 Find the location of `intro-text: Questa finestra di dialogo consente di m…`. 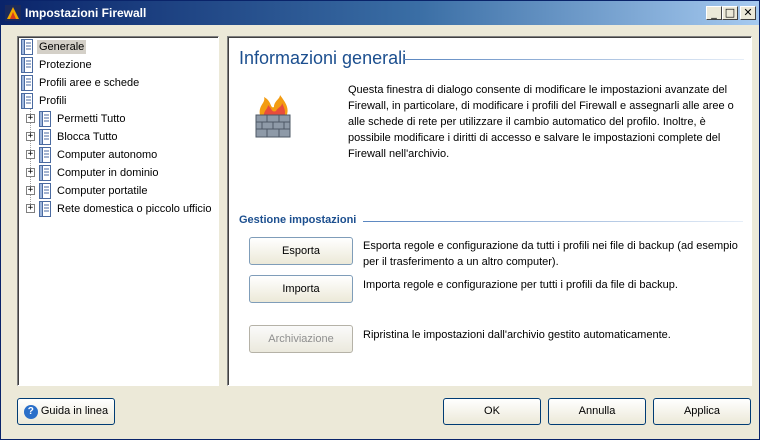

intro-text: Questa finestra di dialogo consente di m… is located at coordinates (541, 122).